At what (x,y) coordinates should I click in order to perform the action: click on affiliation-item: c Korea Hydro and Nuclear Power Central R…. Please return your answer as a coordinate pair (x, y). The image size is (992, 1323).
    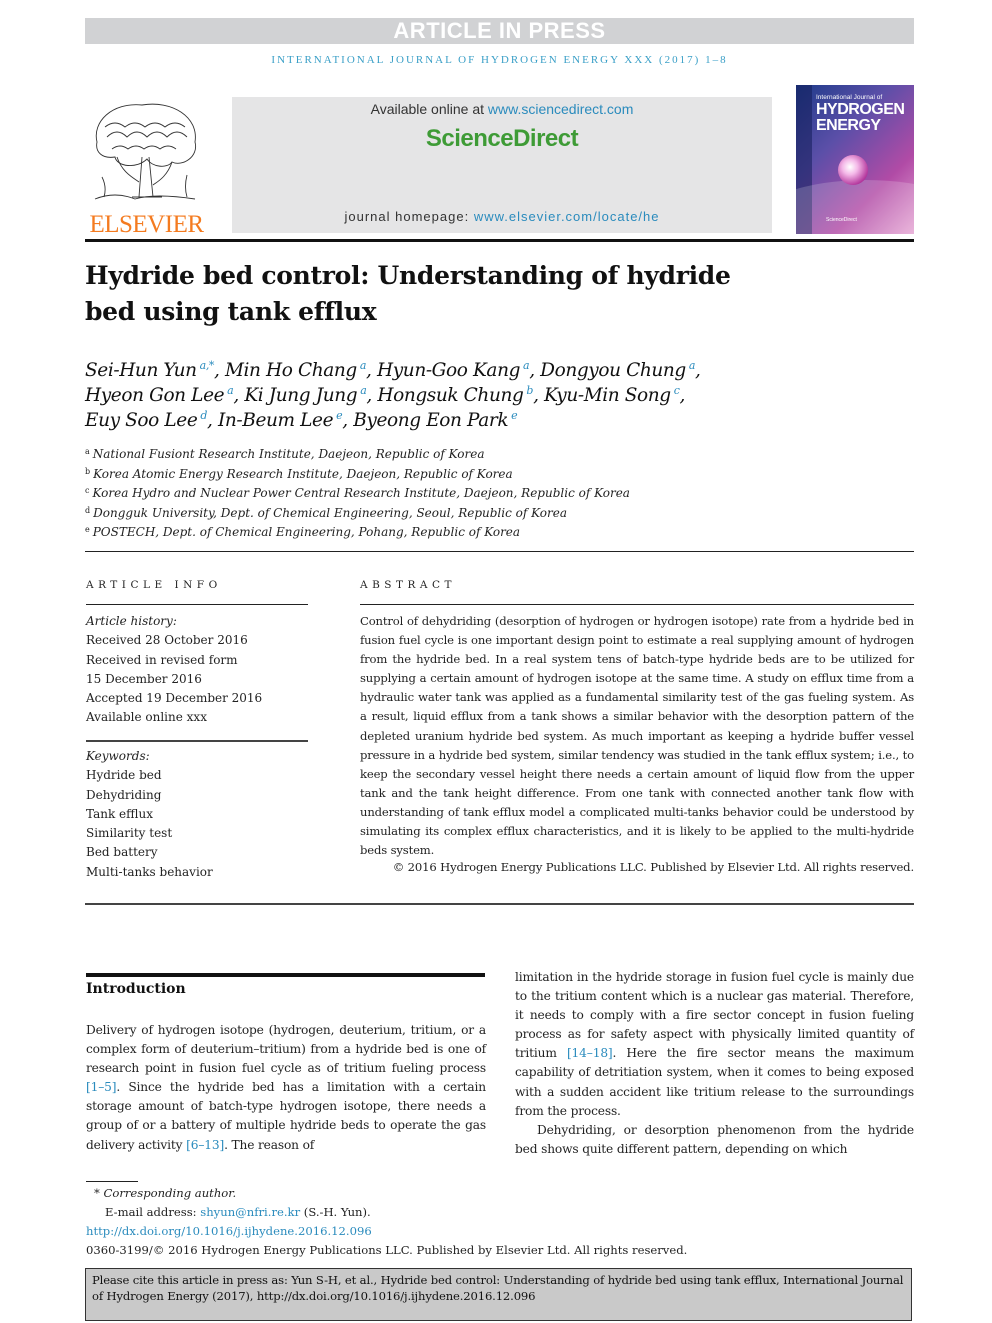
    Looking at the image, I should click on (435, 494).